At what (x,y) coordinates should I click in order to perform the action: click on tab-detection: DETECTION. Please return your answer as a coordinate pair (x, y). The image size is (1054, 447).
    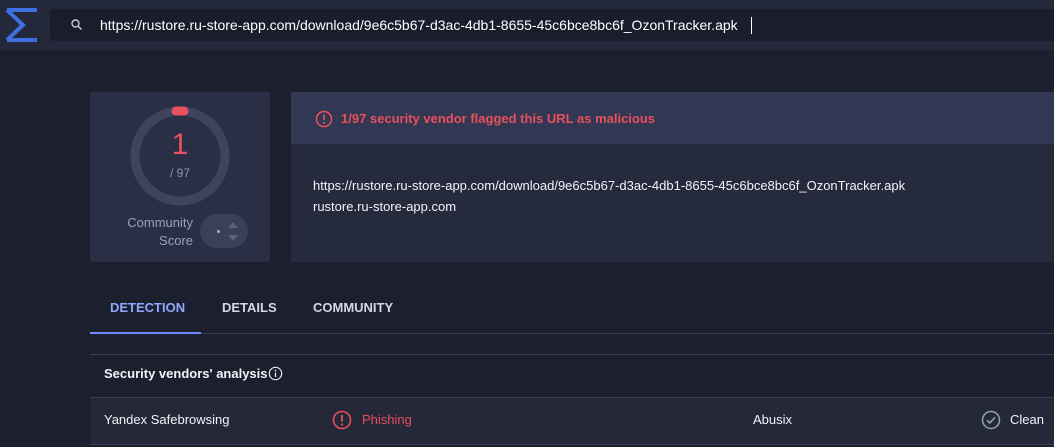
    Looking at the image, I should click on (147, 307).